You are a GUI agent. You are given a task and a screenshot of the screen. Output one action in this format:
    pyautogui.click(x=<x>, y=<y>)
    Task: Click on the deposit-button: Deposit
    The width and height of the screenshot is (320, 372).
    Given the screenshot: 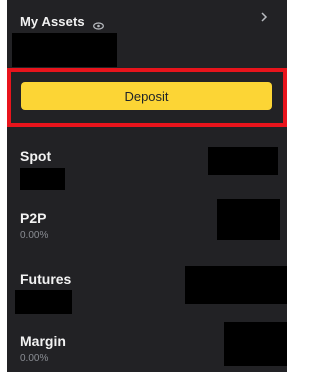 What is the action you would take?
    pyautogui.click(x=146, y=96)
    